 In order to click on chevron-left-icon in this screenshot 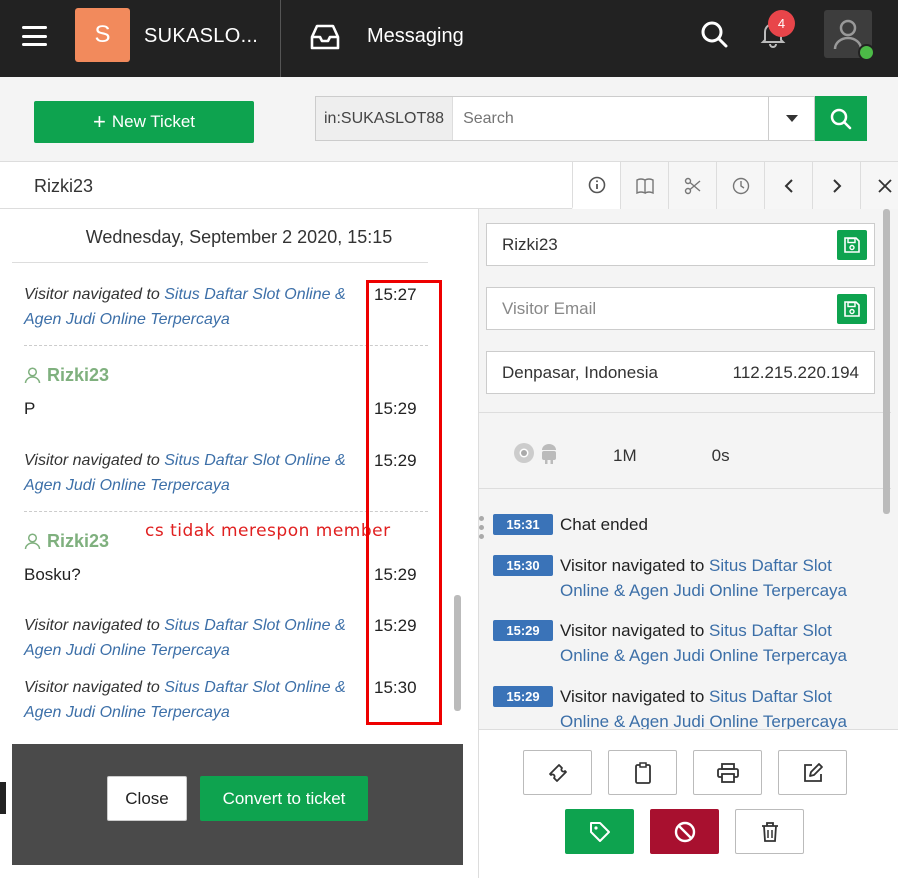, I will do `click(788, 185)`.